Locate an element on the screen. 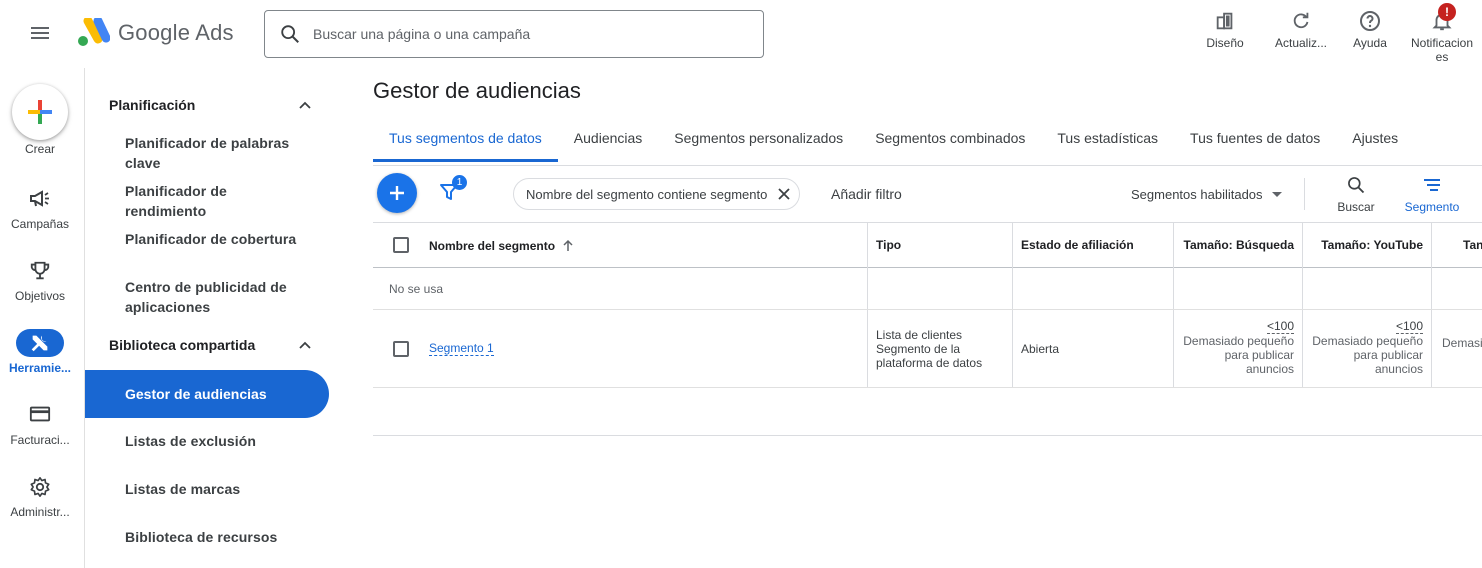 This screenshot has height=568, width=1482. main-menu-icon is located at coordinates (40, 34).